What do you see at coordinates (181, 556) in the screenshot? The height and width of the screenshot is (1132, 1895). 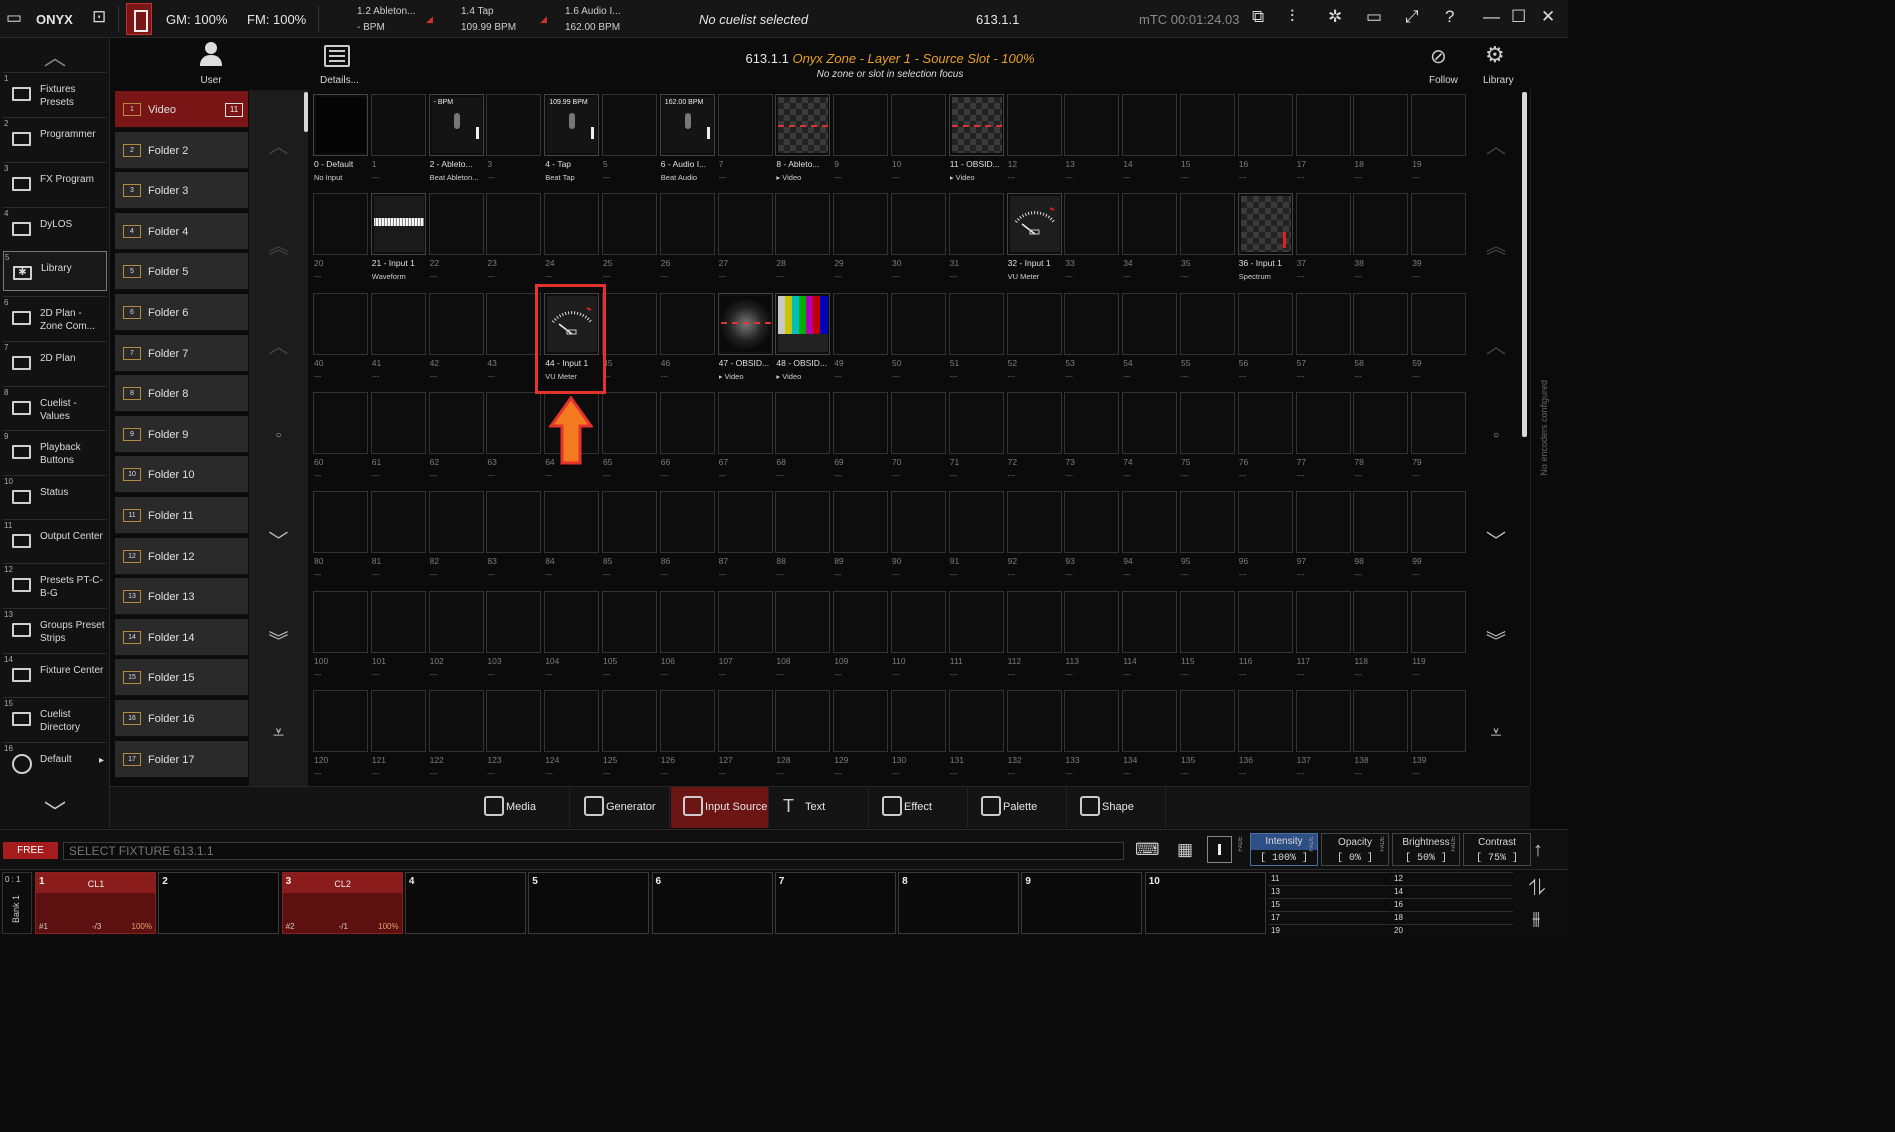 I see `folder-item: 12 Folder 12` at bounding box center [181, 556].